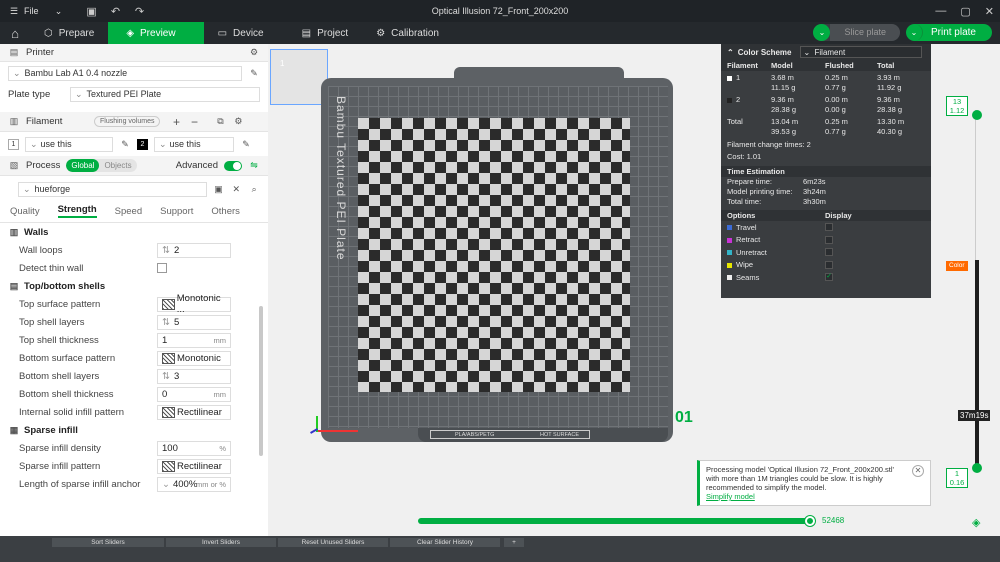  I want to click on subtab-others: Others, so click(225, 211).